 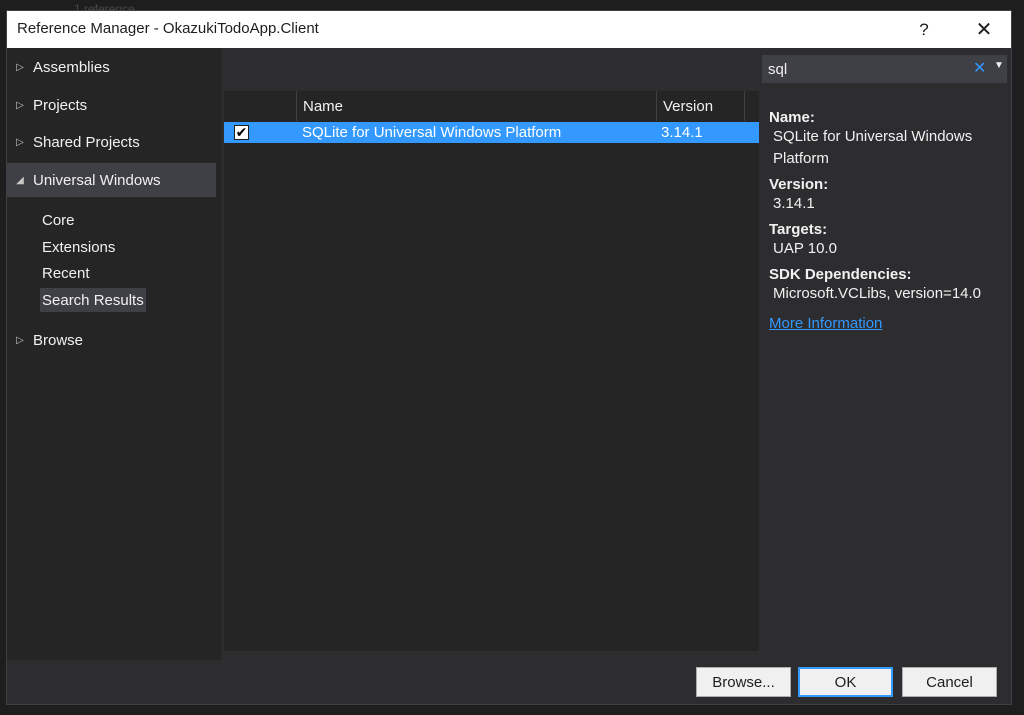 What do you see at coordinates (889, 323) in the screenshot?
I see `more-information-link: More Information` at bounding box center [889, 323].